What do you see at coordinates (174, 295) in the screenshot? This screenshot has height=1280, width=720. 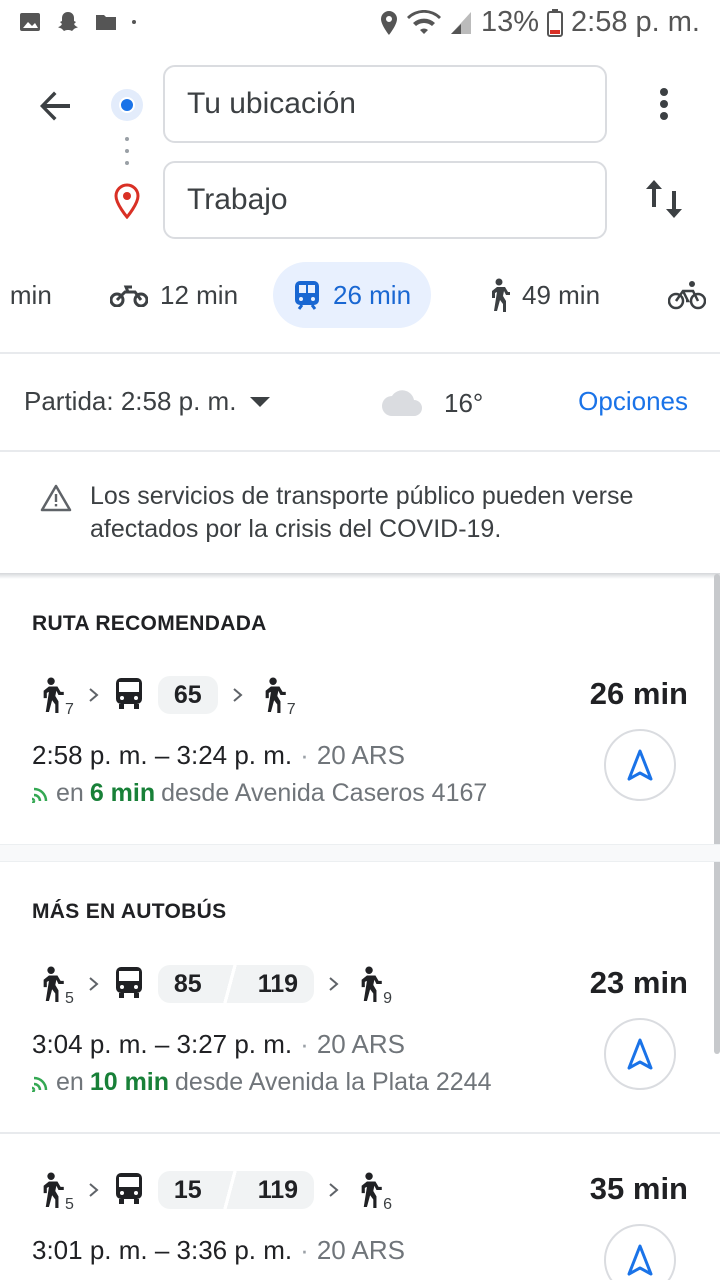 I see `tab-motorcycle: 12 min` at bounding box center [174, 295].